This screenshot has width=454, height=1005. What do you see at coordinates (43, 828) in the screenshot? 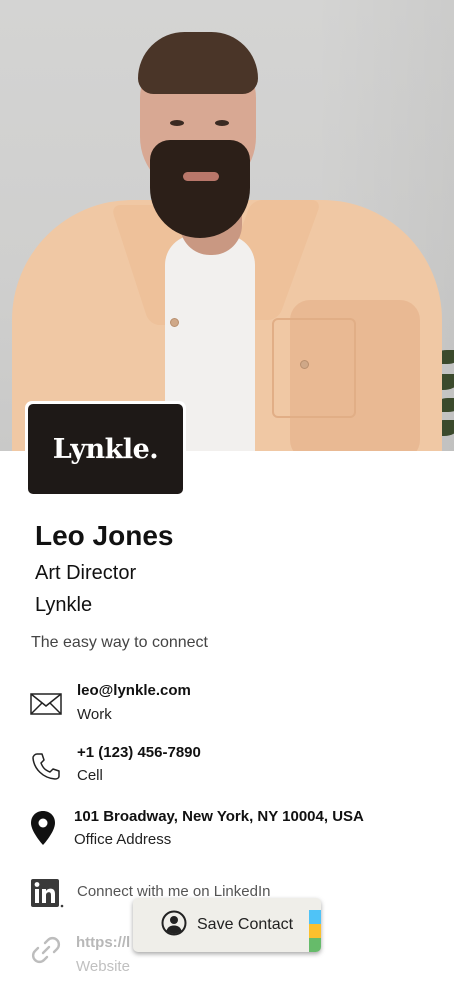
I see `map-pin-icon` at bounding box center [43, 828].